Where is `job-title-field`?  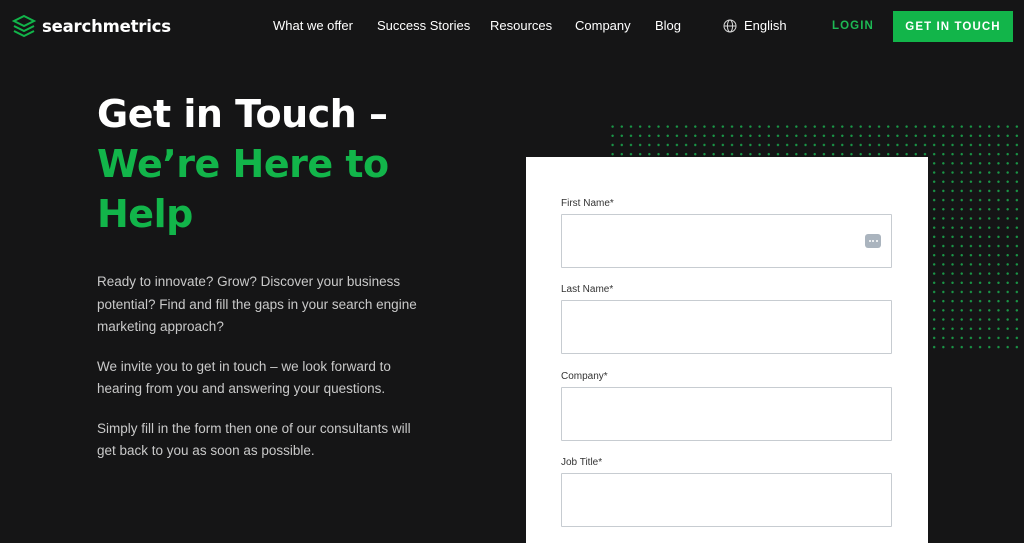
job-title-field is located at coordinates (726, 500).